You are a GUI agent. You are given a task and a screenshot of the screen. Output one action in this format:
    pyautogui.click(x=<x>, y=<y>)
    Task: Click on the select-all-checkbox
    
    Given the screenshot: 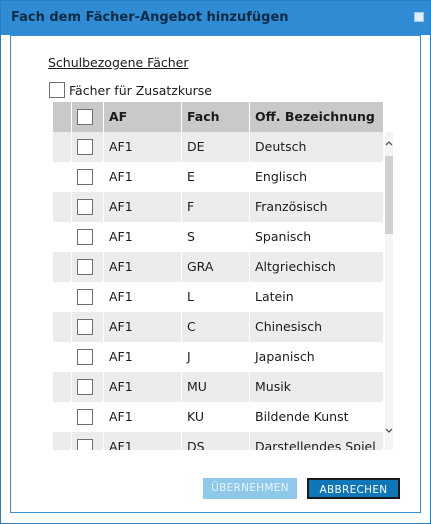 What is the action you would take?
    pyautogui.click(x=85, y=117)
    